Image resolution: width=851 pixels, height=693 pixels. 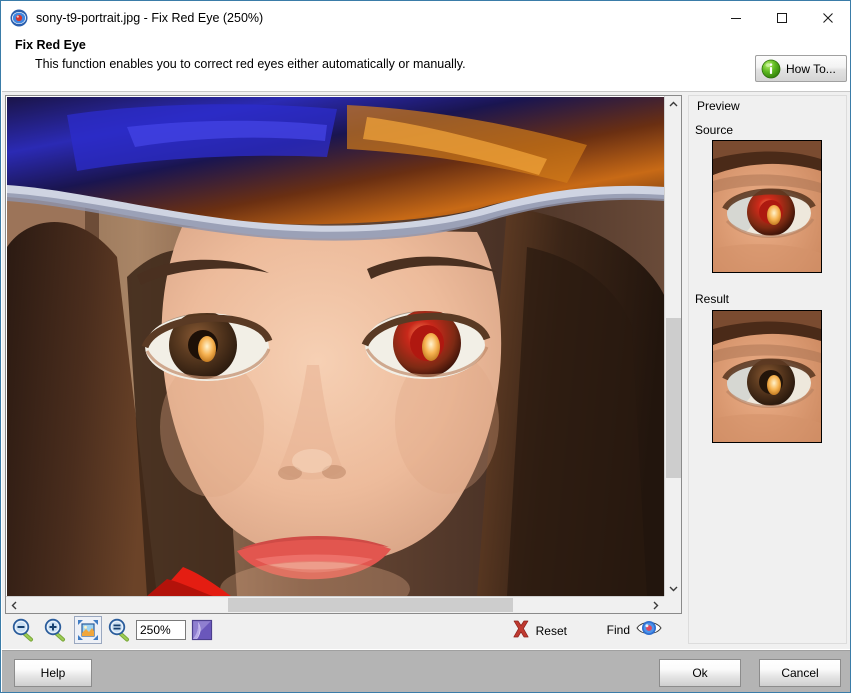 What do you see at coordinates (673, 588) in the screenshot?
I see `chevron-down-icon` at bounding box center [673, 588].